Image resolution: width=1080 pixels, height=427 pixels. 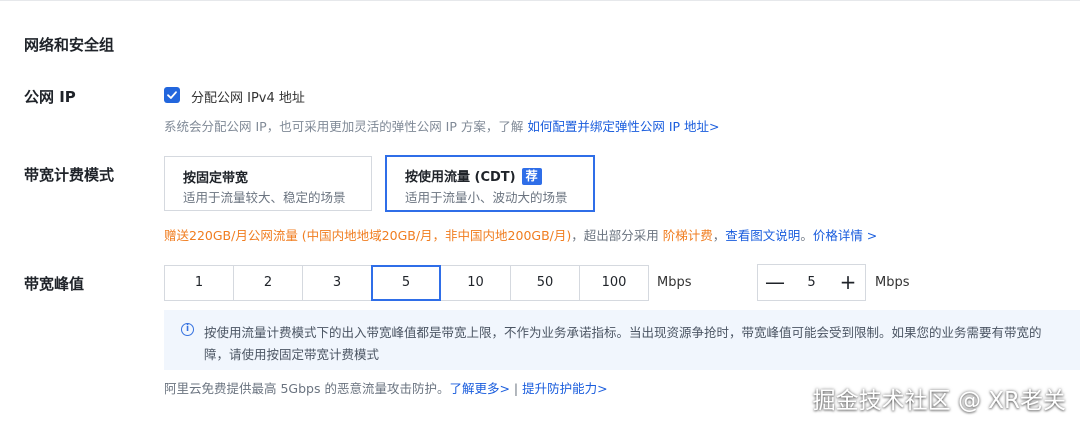 What do you see at coordinates (848, 282) in the screenshot?
I see `increment-button: +` at bounding box center [848, 282].